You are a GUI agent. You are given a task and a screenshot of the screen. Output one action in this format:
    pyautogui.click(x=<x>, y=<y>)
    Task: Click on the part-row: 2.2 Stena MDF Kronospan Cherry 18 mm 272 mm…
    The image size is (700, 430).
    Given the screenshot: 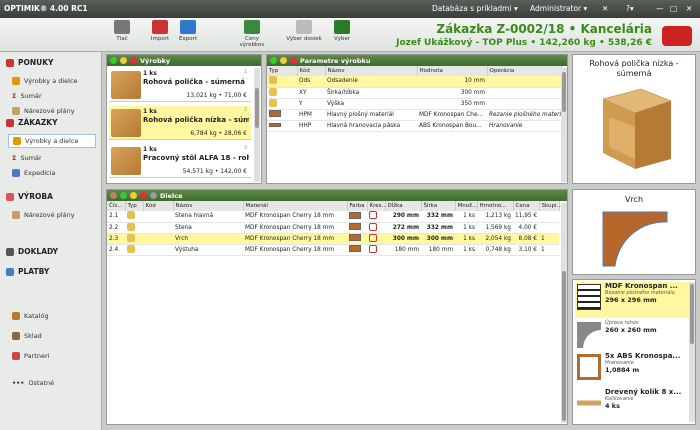 What is the action you would take?
    pyautogui.click(x=333, y=228)
    